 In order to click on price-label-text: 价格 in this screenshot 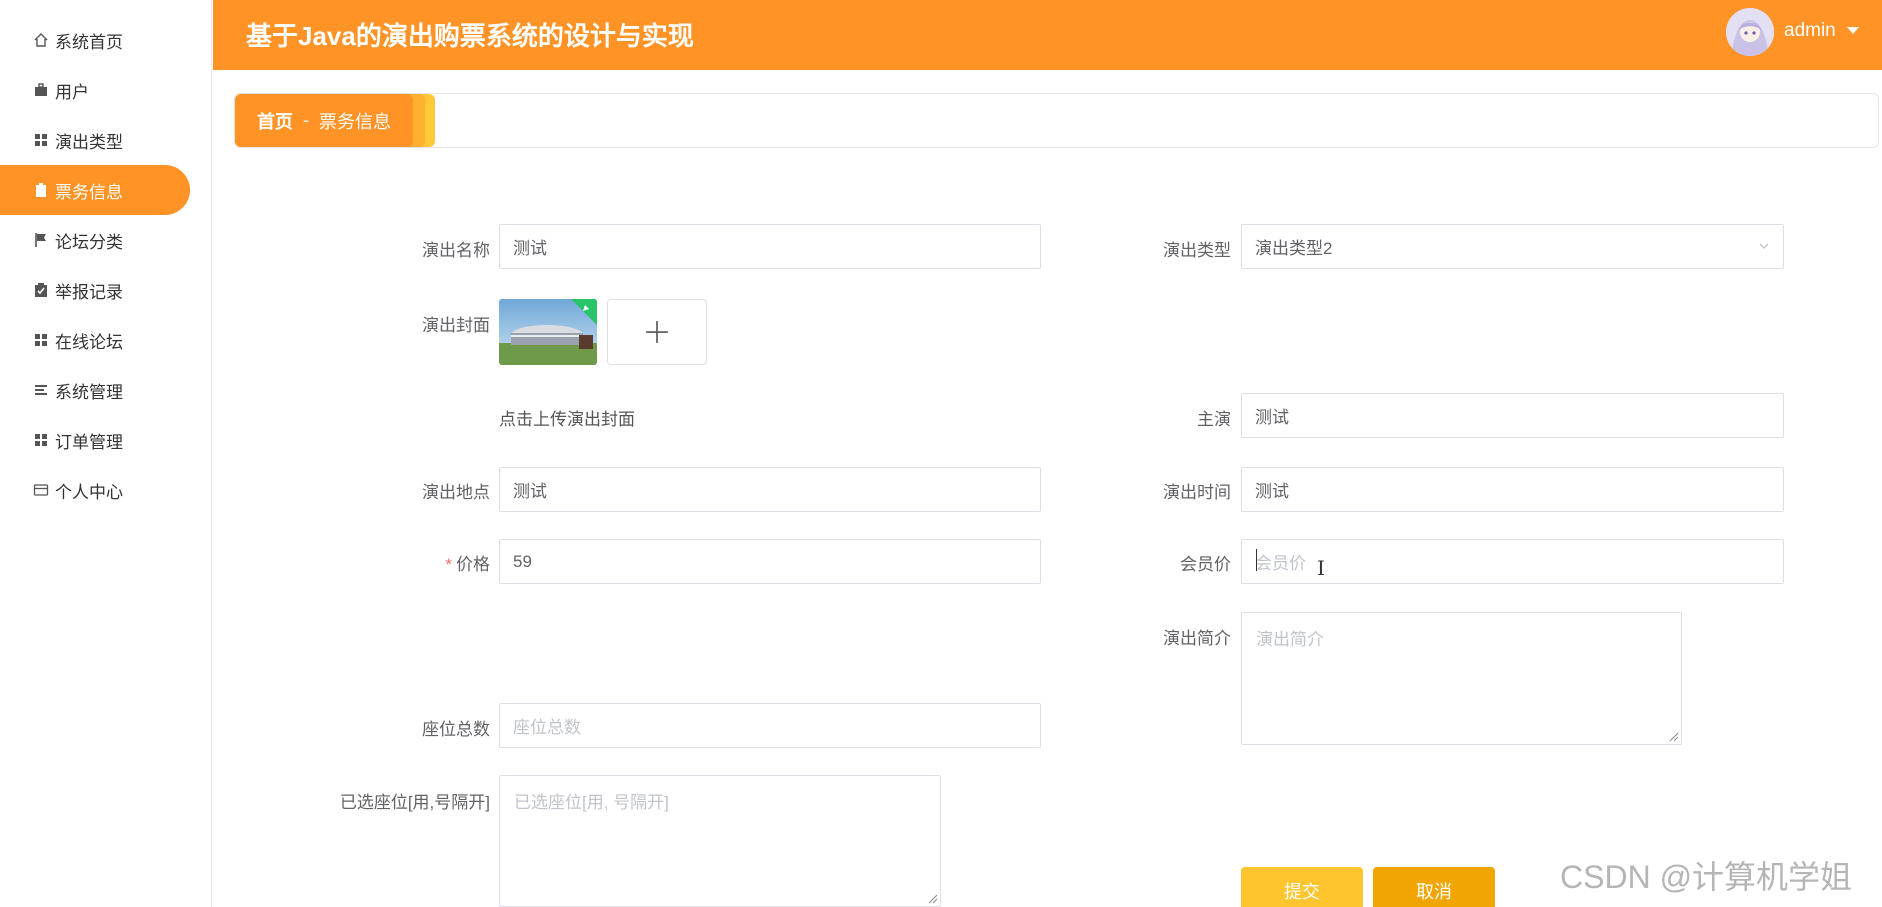, I will do `click(473, 564)`.